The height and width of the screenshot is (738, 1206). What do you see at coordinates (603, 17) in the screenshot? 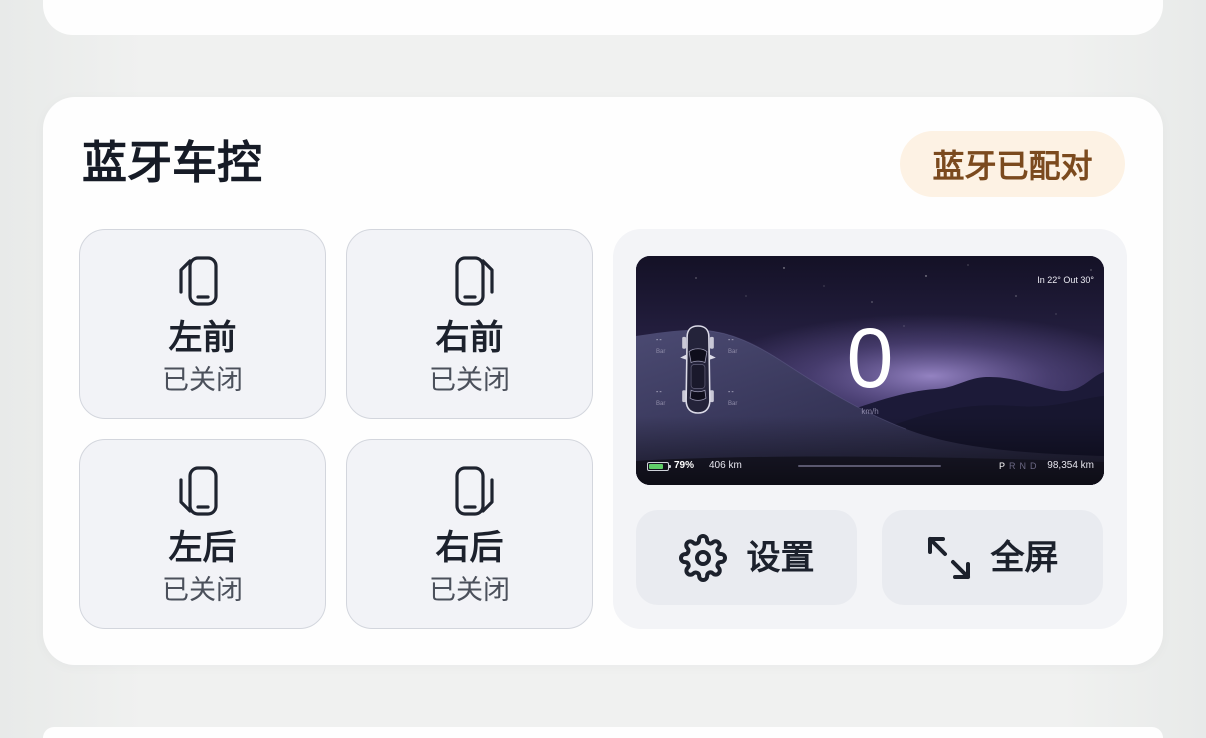
I see `previous-card` at bounding box center [603, 17].